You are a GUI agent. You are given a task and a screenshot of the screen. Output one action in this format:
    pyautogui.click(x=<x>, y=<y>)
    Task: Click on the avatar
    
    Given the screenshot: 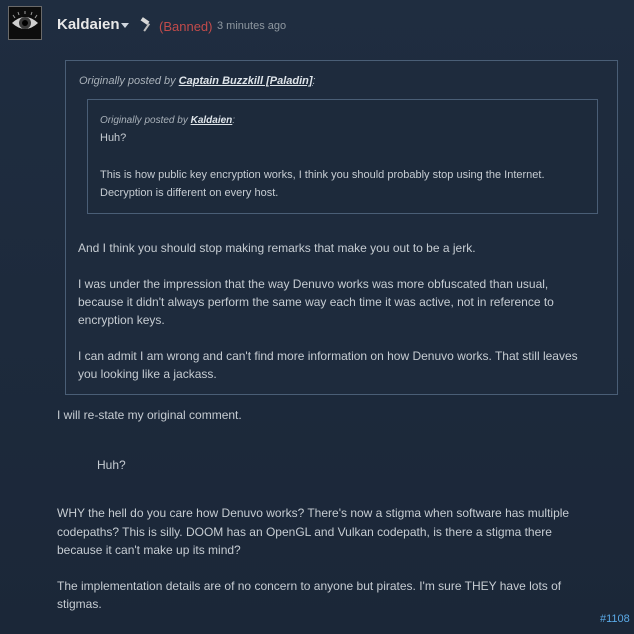 What is the action you would take?
    pyautogui.click(x=25, y=23)
    